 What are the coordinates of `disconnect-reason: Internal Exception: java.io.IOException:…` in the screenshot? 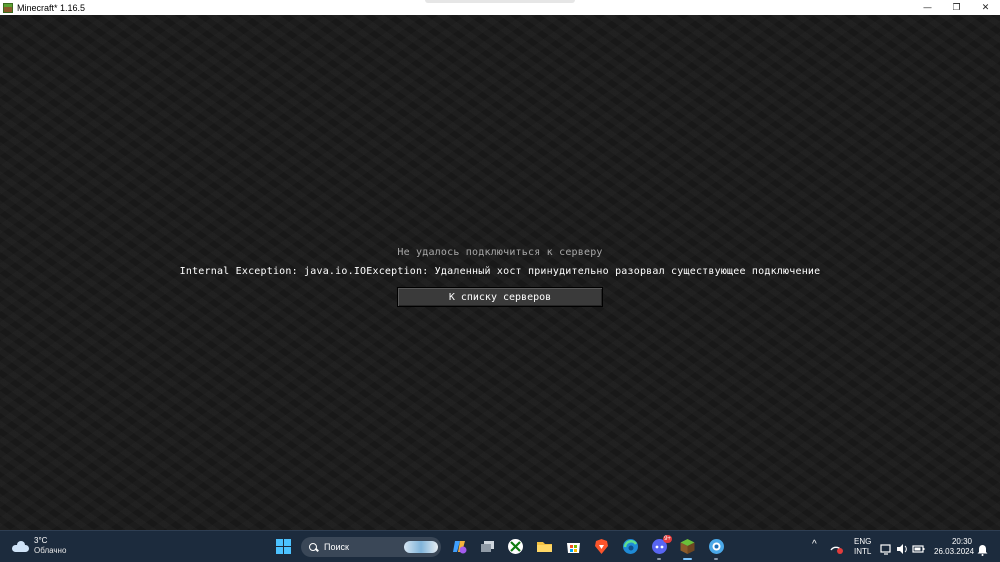 It's located at (500, 271).